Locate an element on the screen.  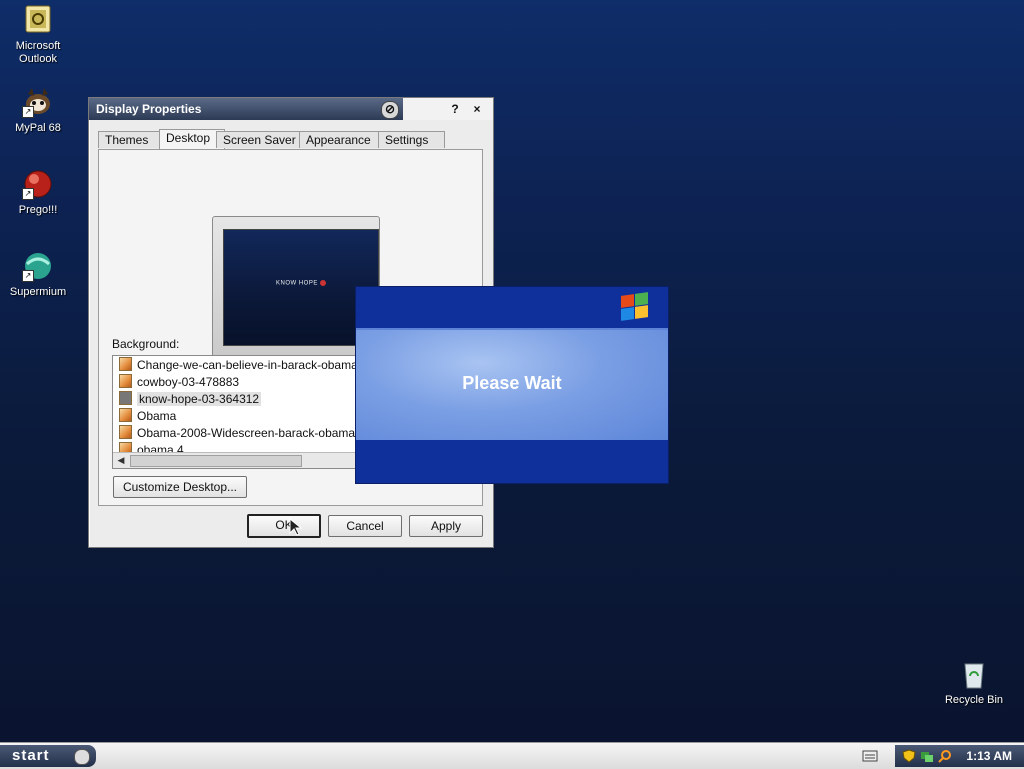
help-button: ? is located at coordinates (455, 109).